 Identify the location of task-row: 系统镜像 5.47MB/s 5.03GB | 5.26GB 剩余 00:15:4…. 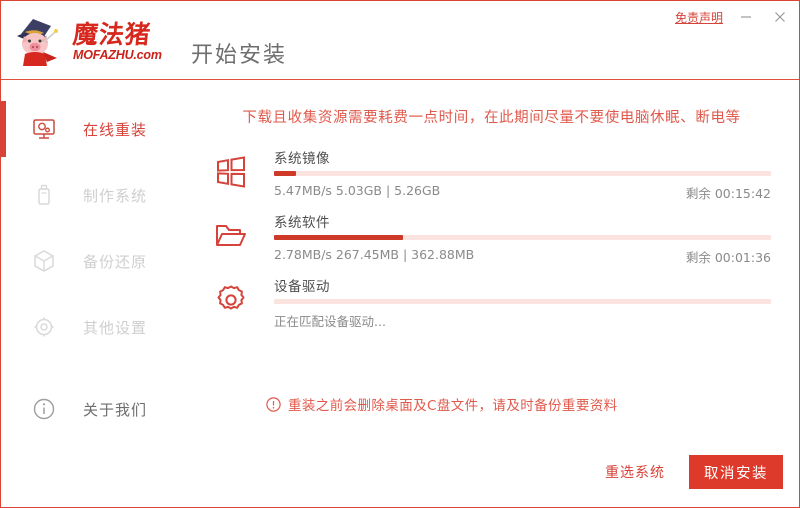
(500, 176).